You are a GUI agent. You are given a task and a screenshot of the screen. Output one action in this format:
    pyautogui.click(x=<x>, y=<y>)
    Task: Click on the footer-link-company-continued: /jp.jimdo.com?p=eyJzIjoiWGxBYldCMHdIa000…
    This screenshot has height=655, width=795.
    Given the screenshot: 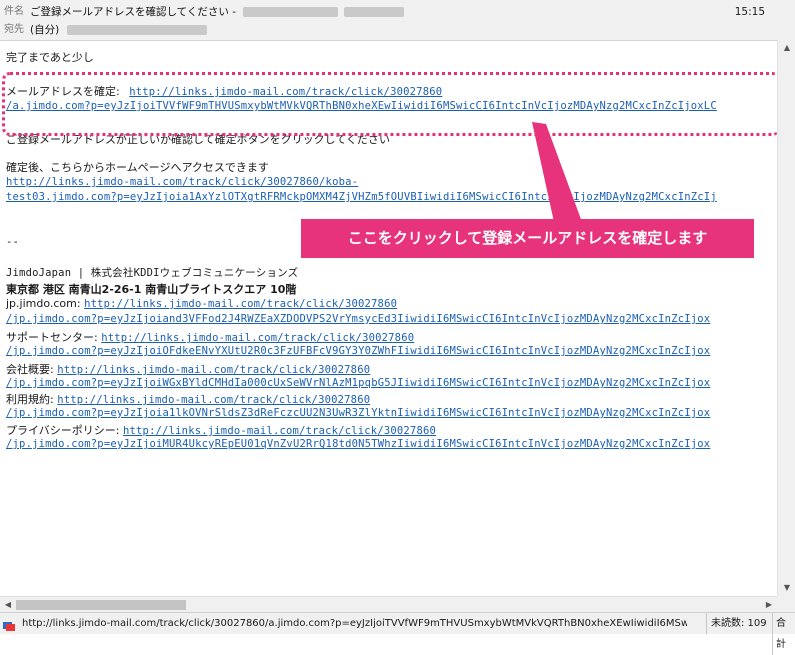 What is the action you would take?
    pyautogui.click(x=358, y=383)
    